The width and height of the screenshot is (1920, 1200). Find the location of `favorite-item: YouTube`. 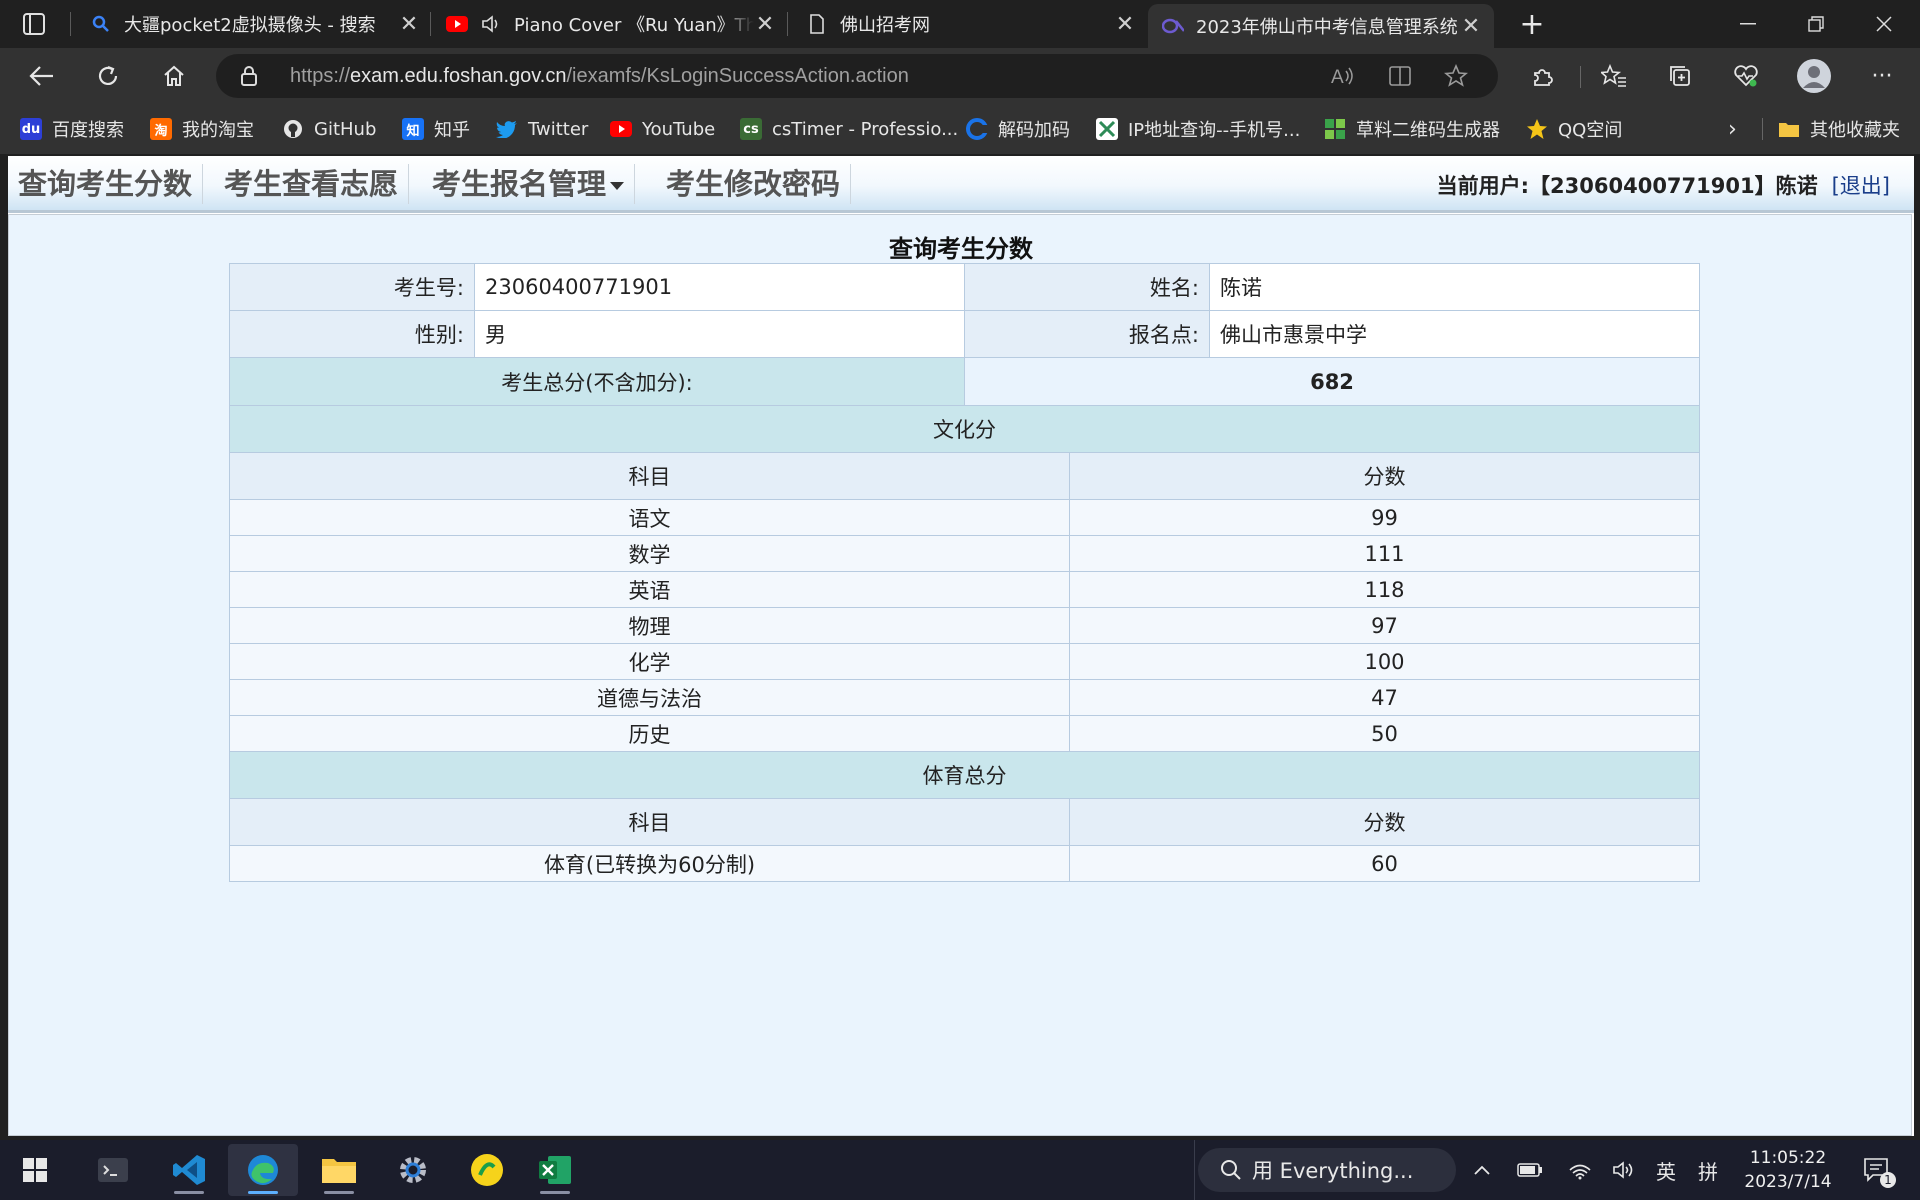

favorite-item: YouTube is located at coordinates (662, 129).